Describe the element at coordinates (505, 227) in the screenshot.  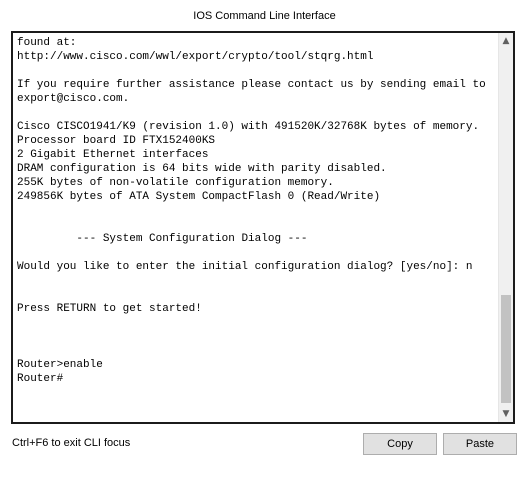
I see `vertical-scrollbar: ▲ ▼` at that location.